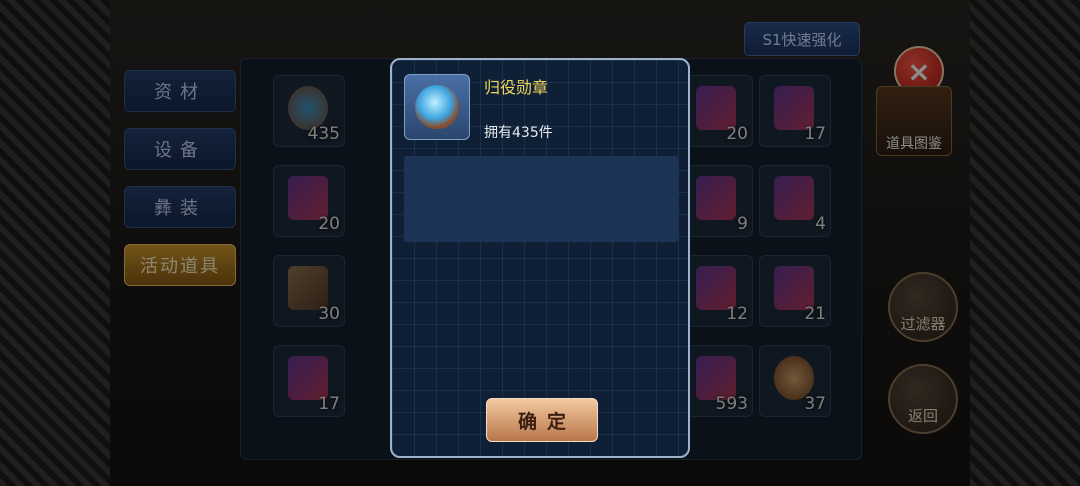  I want to click on confirm-button: 确定, so click(542, 420).